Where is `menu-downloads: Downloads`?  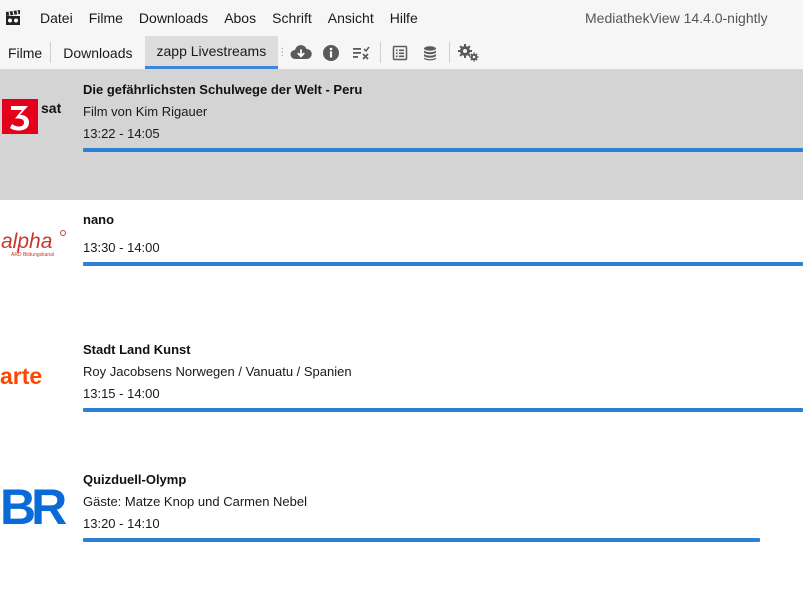 menu-downloads: Downloads is located at coordinates (173, 18).